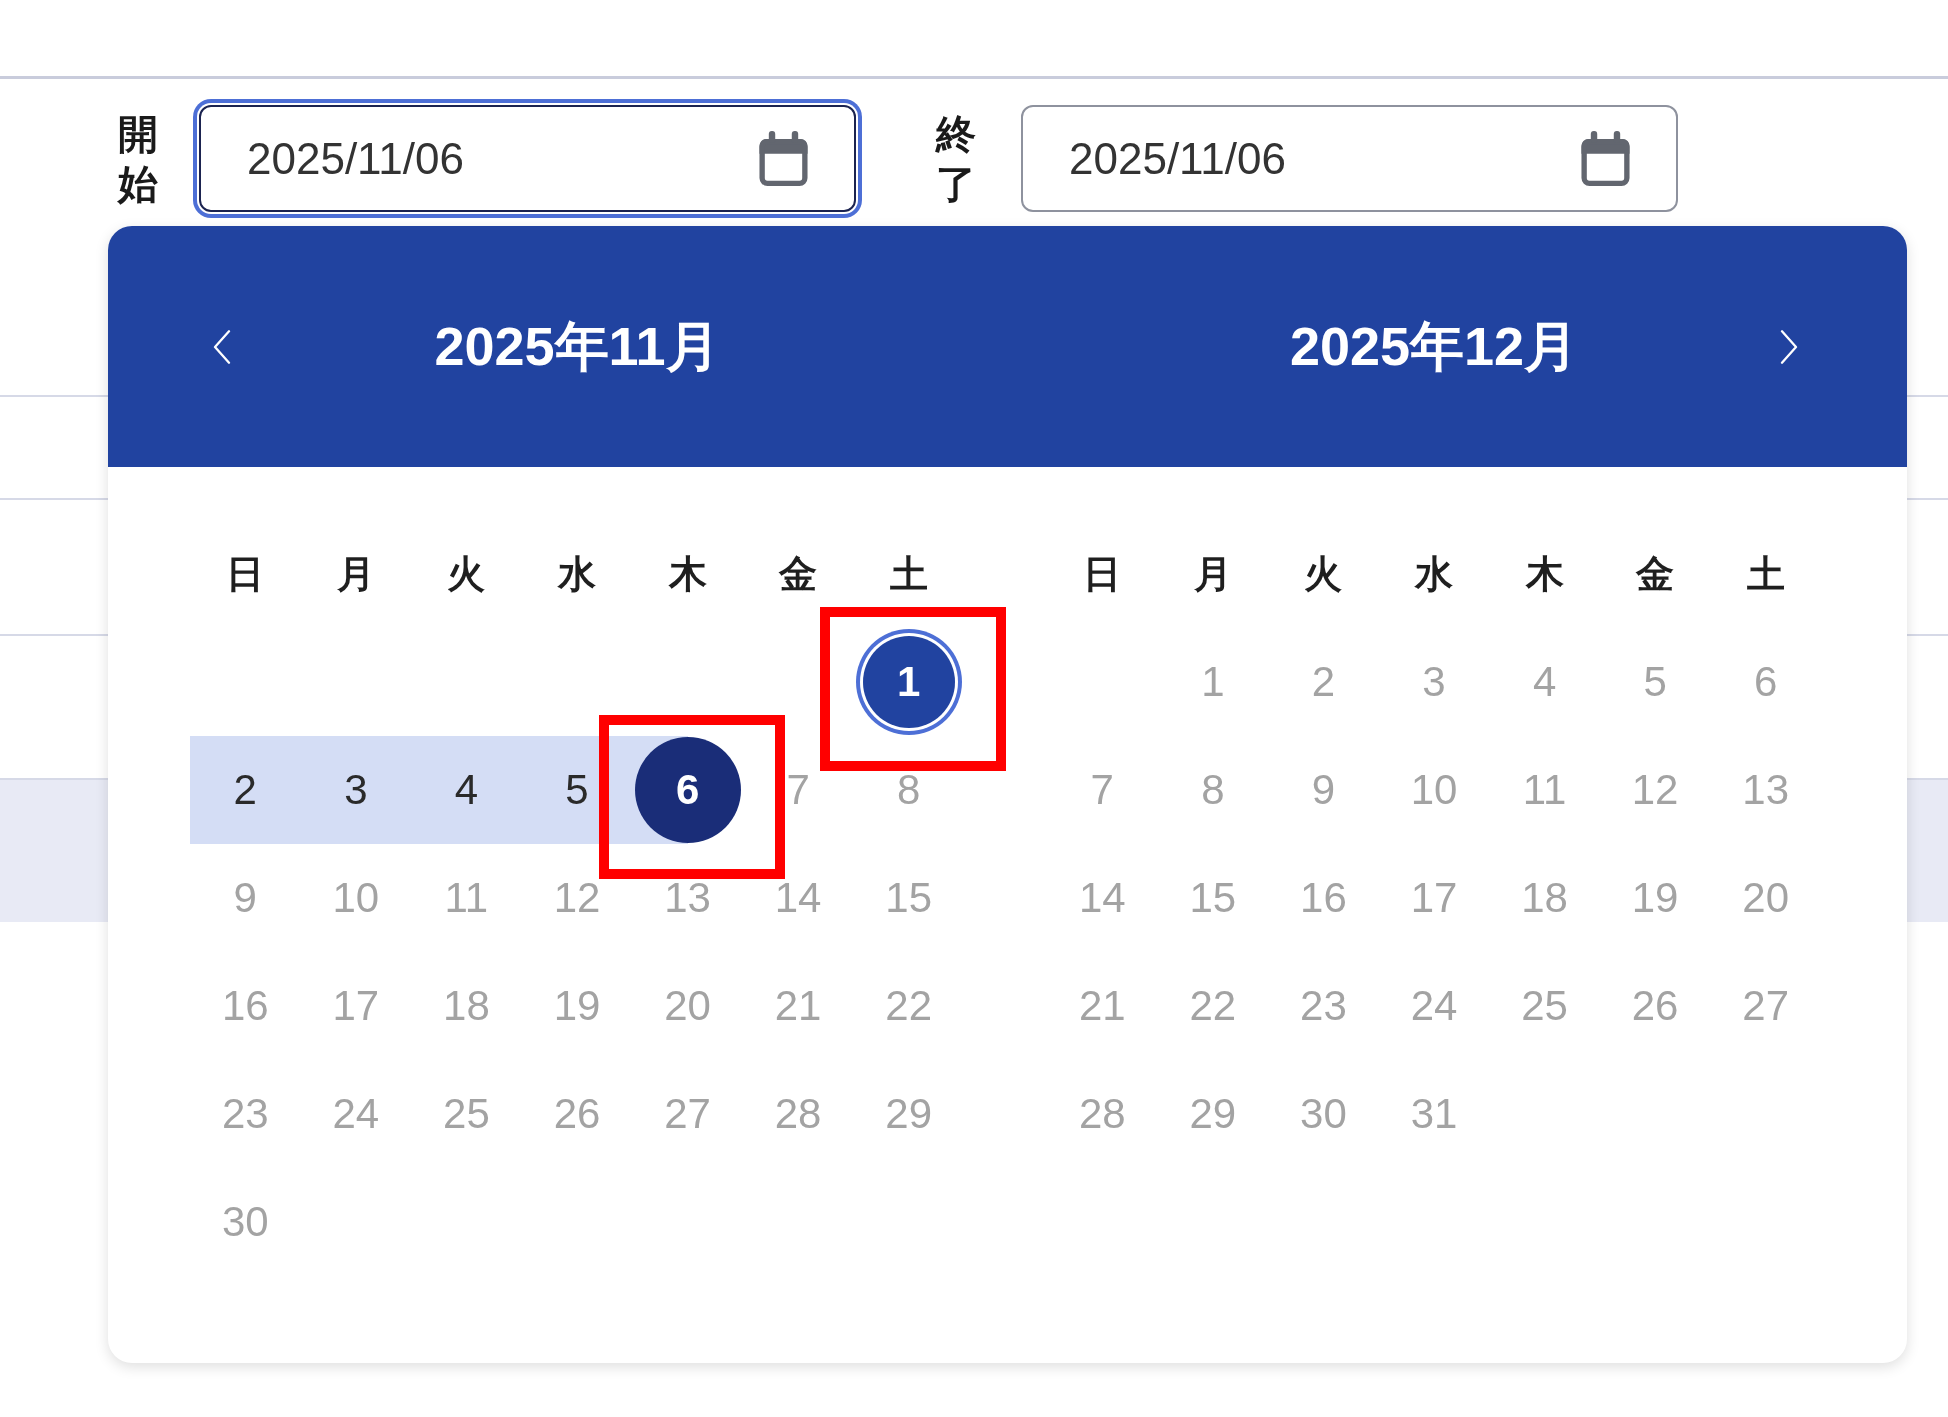 The height and width of the screenshot is (1417, 1948). I want to click on field-label: 開始, so click(138, 159).